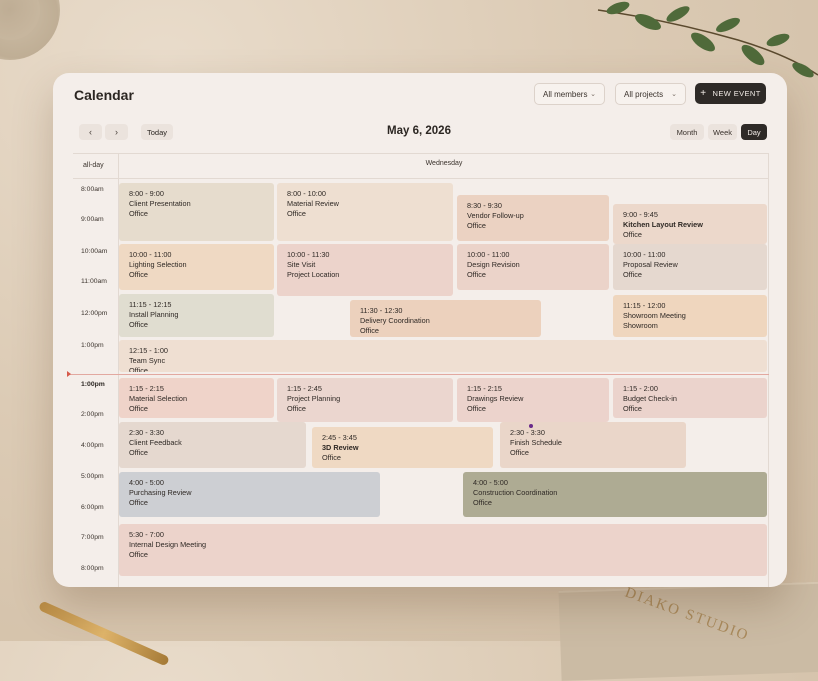 This screenshot has height=681, width=818. I want to click on event-name: Lighting Selection, so click(158, 265).